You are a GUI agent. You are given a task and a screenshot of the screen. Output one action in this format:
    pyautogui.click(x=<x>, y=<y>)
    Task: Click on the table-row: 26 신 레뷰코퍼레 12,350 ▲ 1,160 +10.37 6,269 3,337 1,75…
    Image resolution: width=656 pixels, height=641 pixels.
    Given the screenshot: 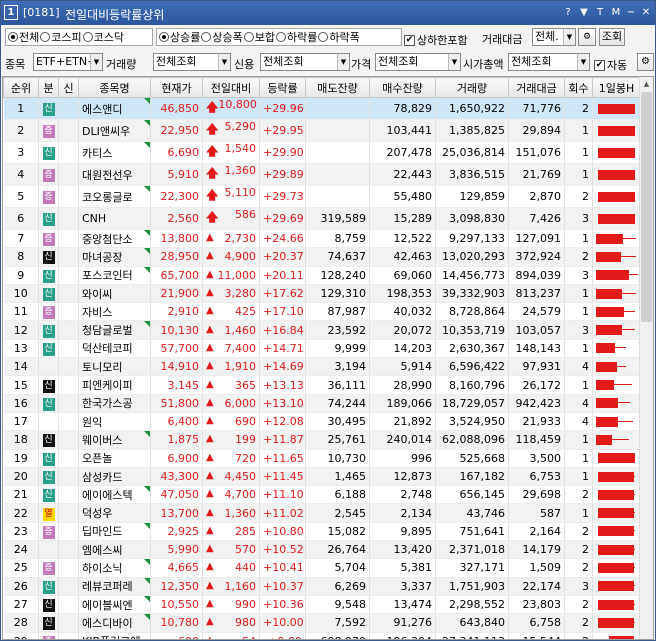 What is the action you would take?
    pyautogui.click(x=322, y=586)
    